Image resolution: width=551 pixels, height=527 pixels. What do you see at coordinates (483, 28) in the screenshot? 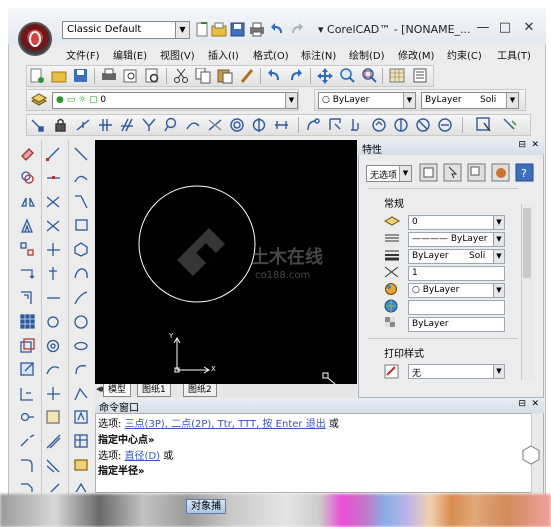
I see `minimize-button: —` at bounding box center [483, 28].